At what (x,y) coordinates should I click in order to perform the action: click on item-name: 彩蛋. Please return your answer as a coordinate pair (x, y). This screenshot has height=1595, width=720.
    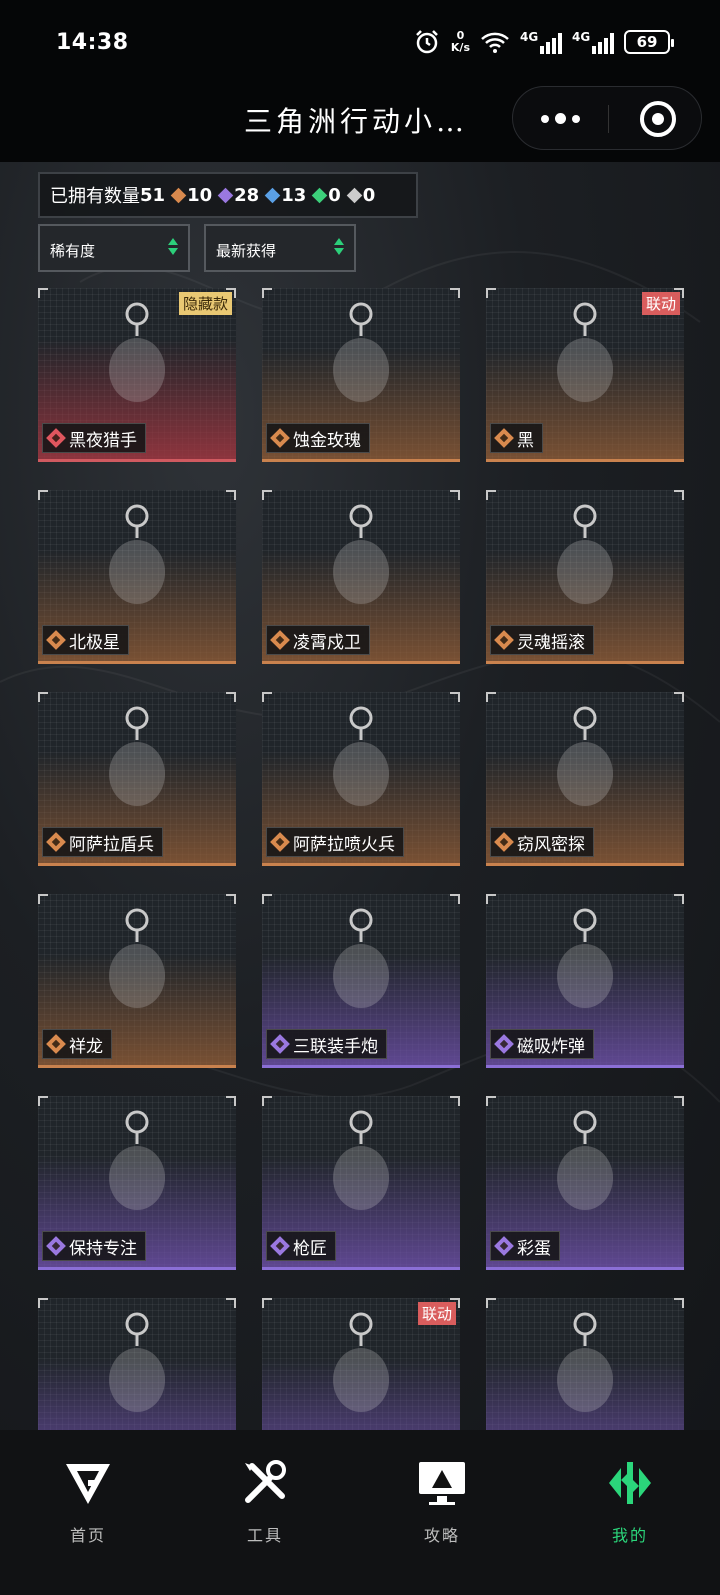
    Looking at the image, I should click on (534, 1248).